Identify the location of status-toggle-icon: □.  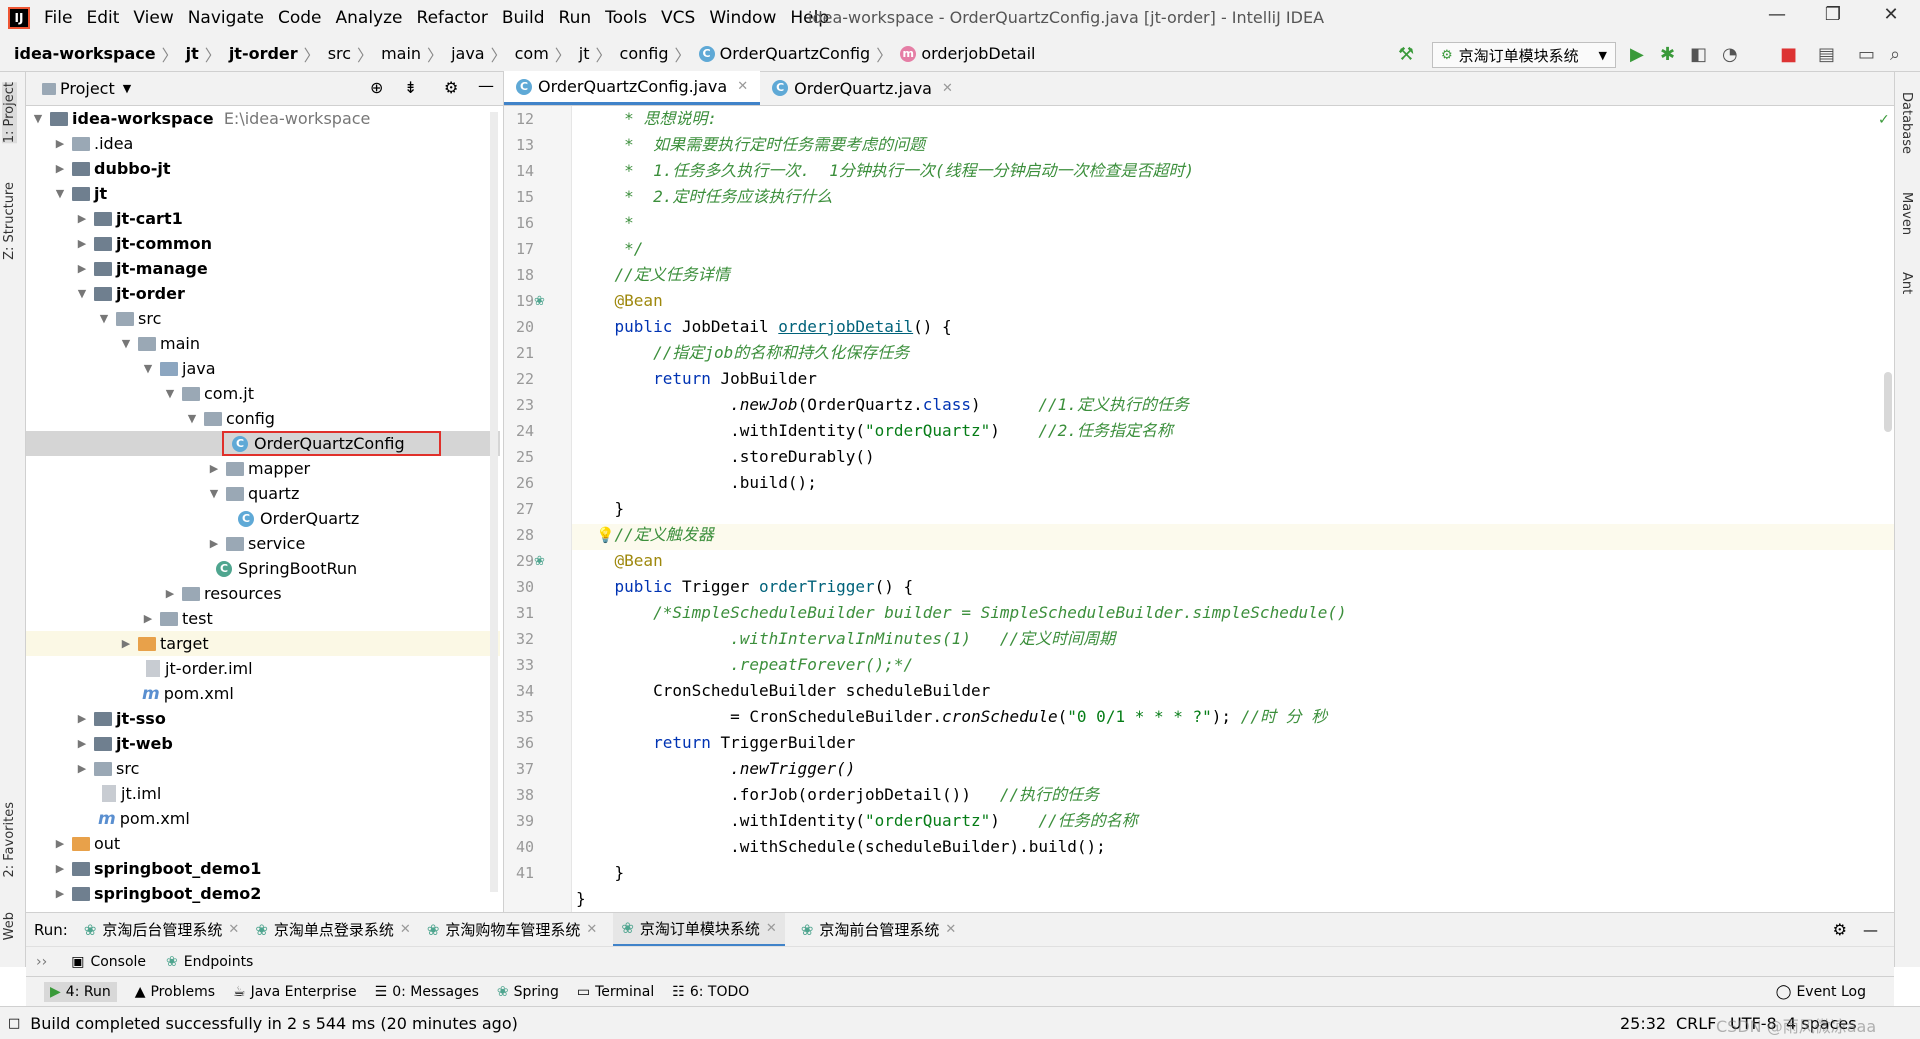
(14, 1023).